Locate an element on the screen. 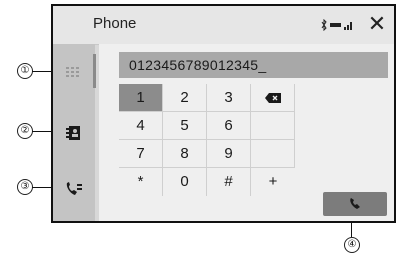  callout-2: ② is located at coordinates (25, 131).